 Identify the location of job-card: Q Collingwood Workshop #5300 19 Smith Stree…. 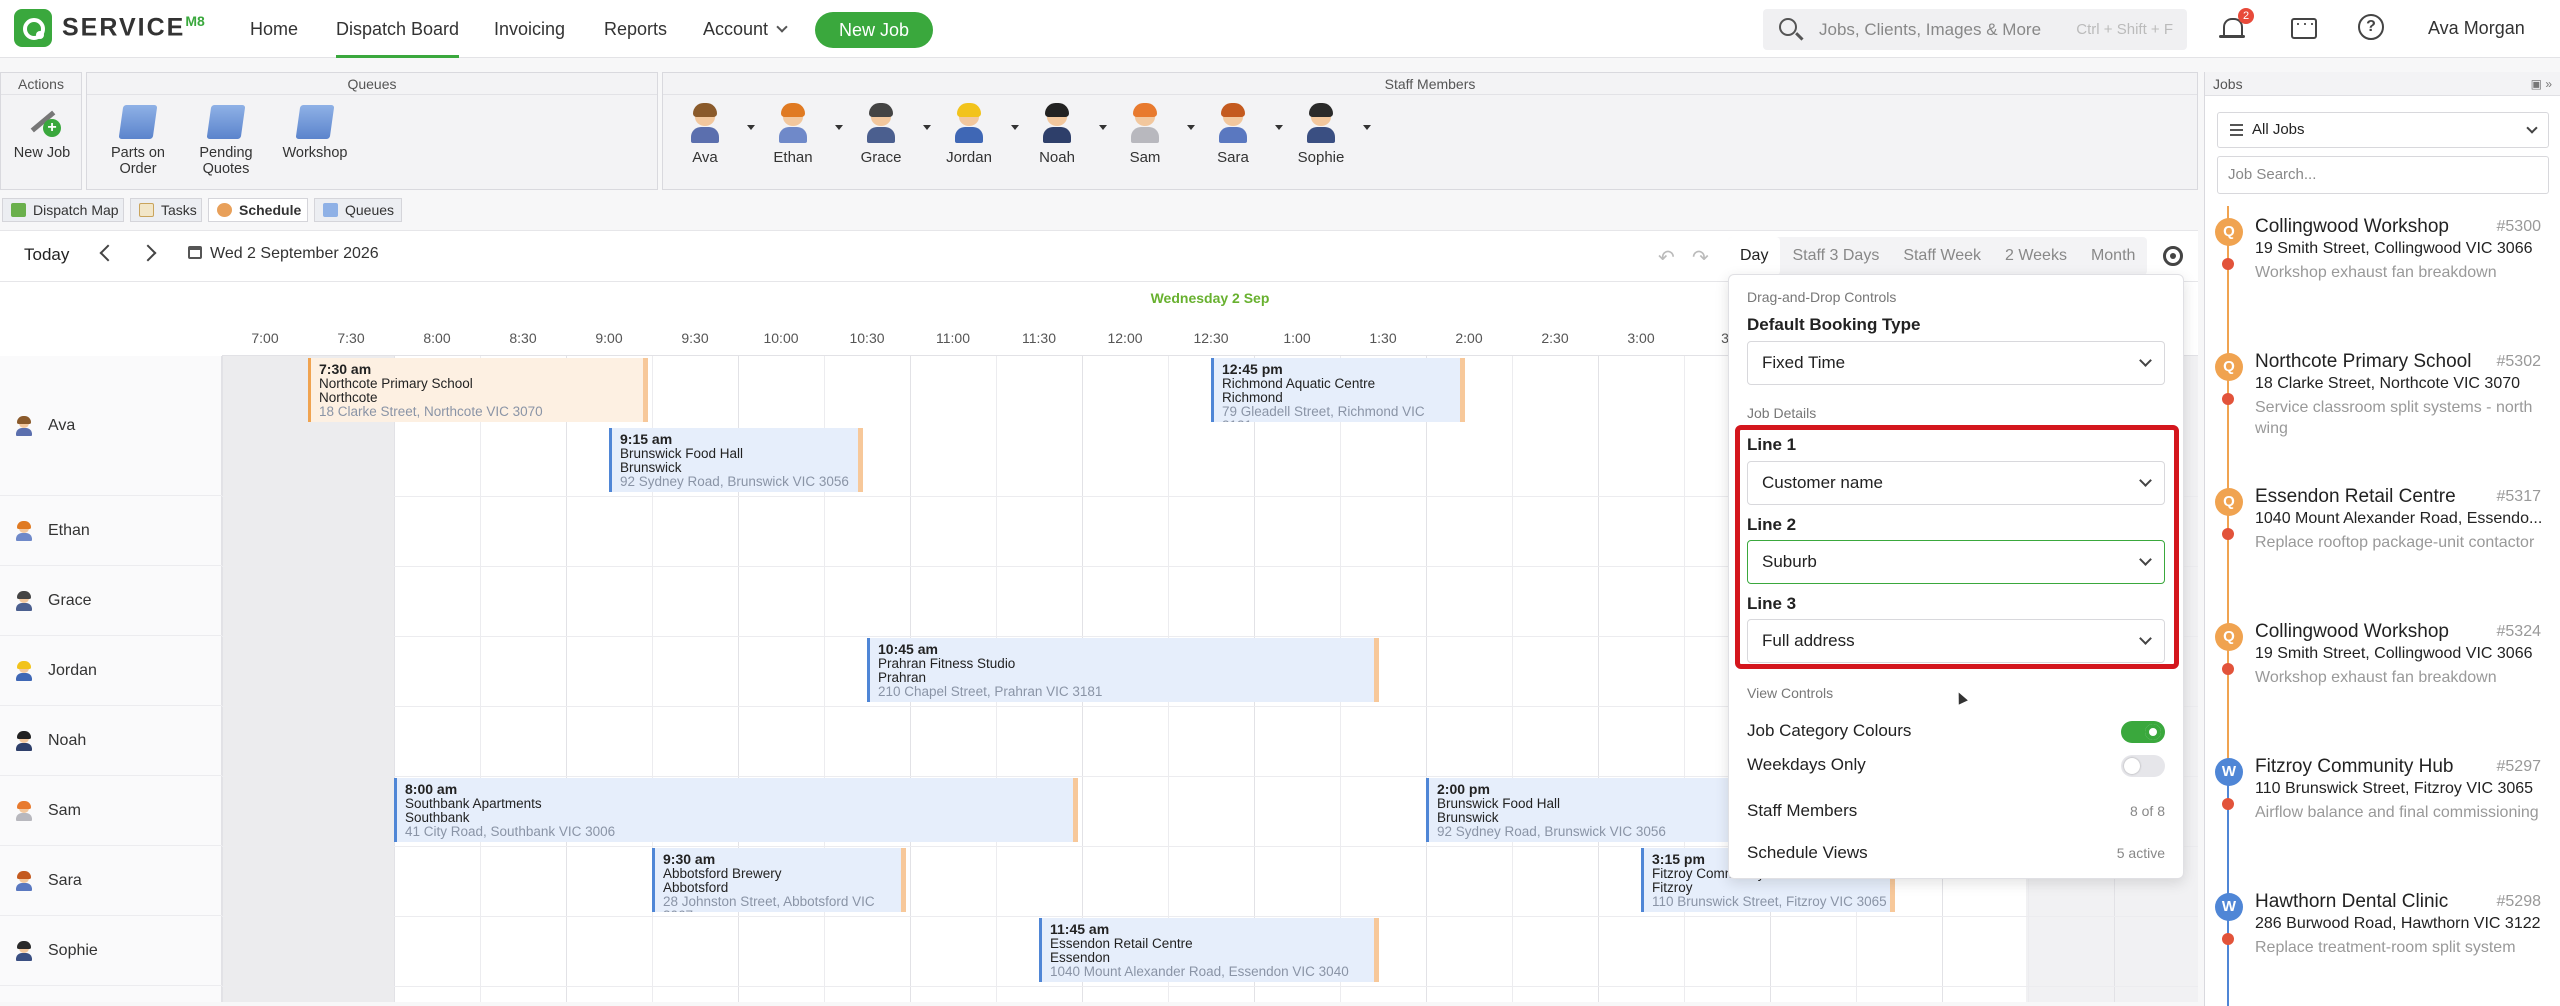
(2380, 273).